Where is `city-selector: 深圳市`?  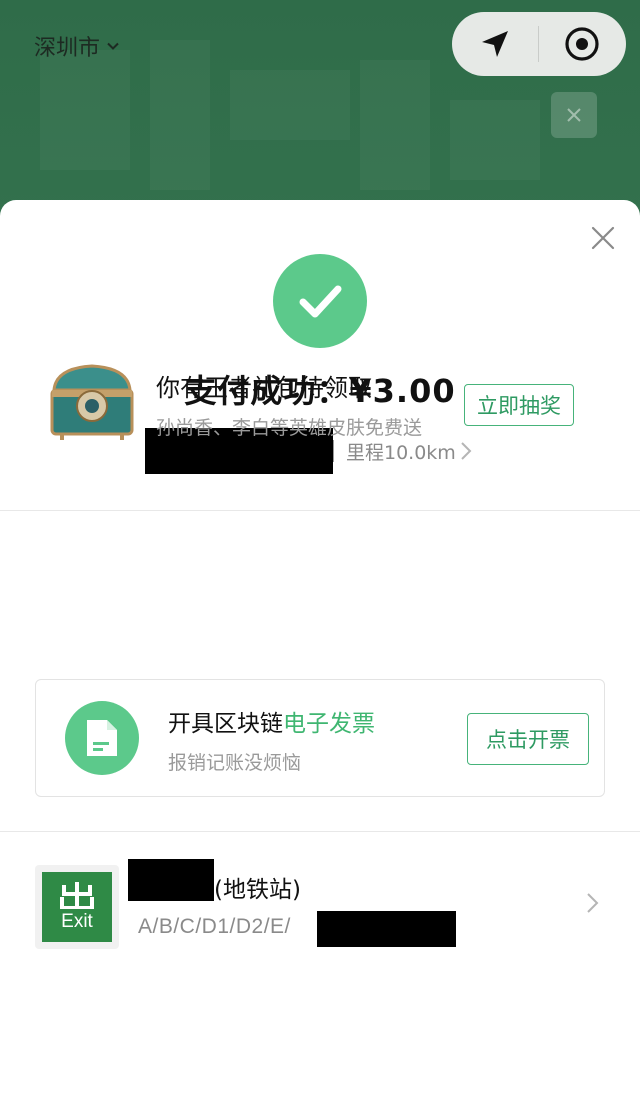 city-selector: 深圳市 is located at coordinates (77, 46).